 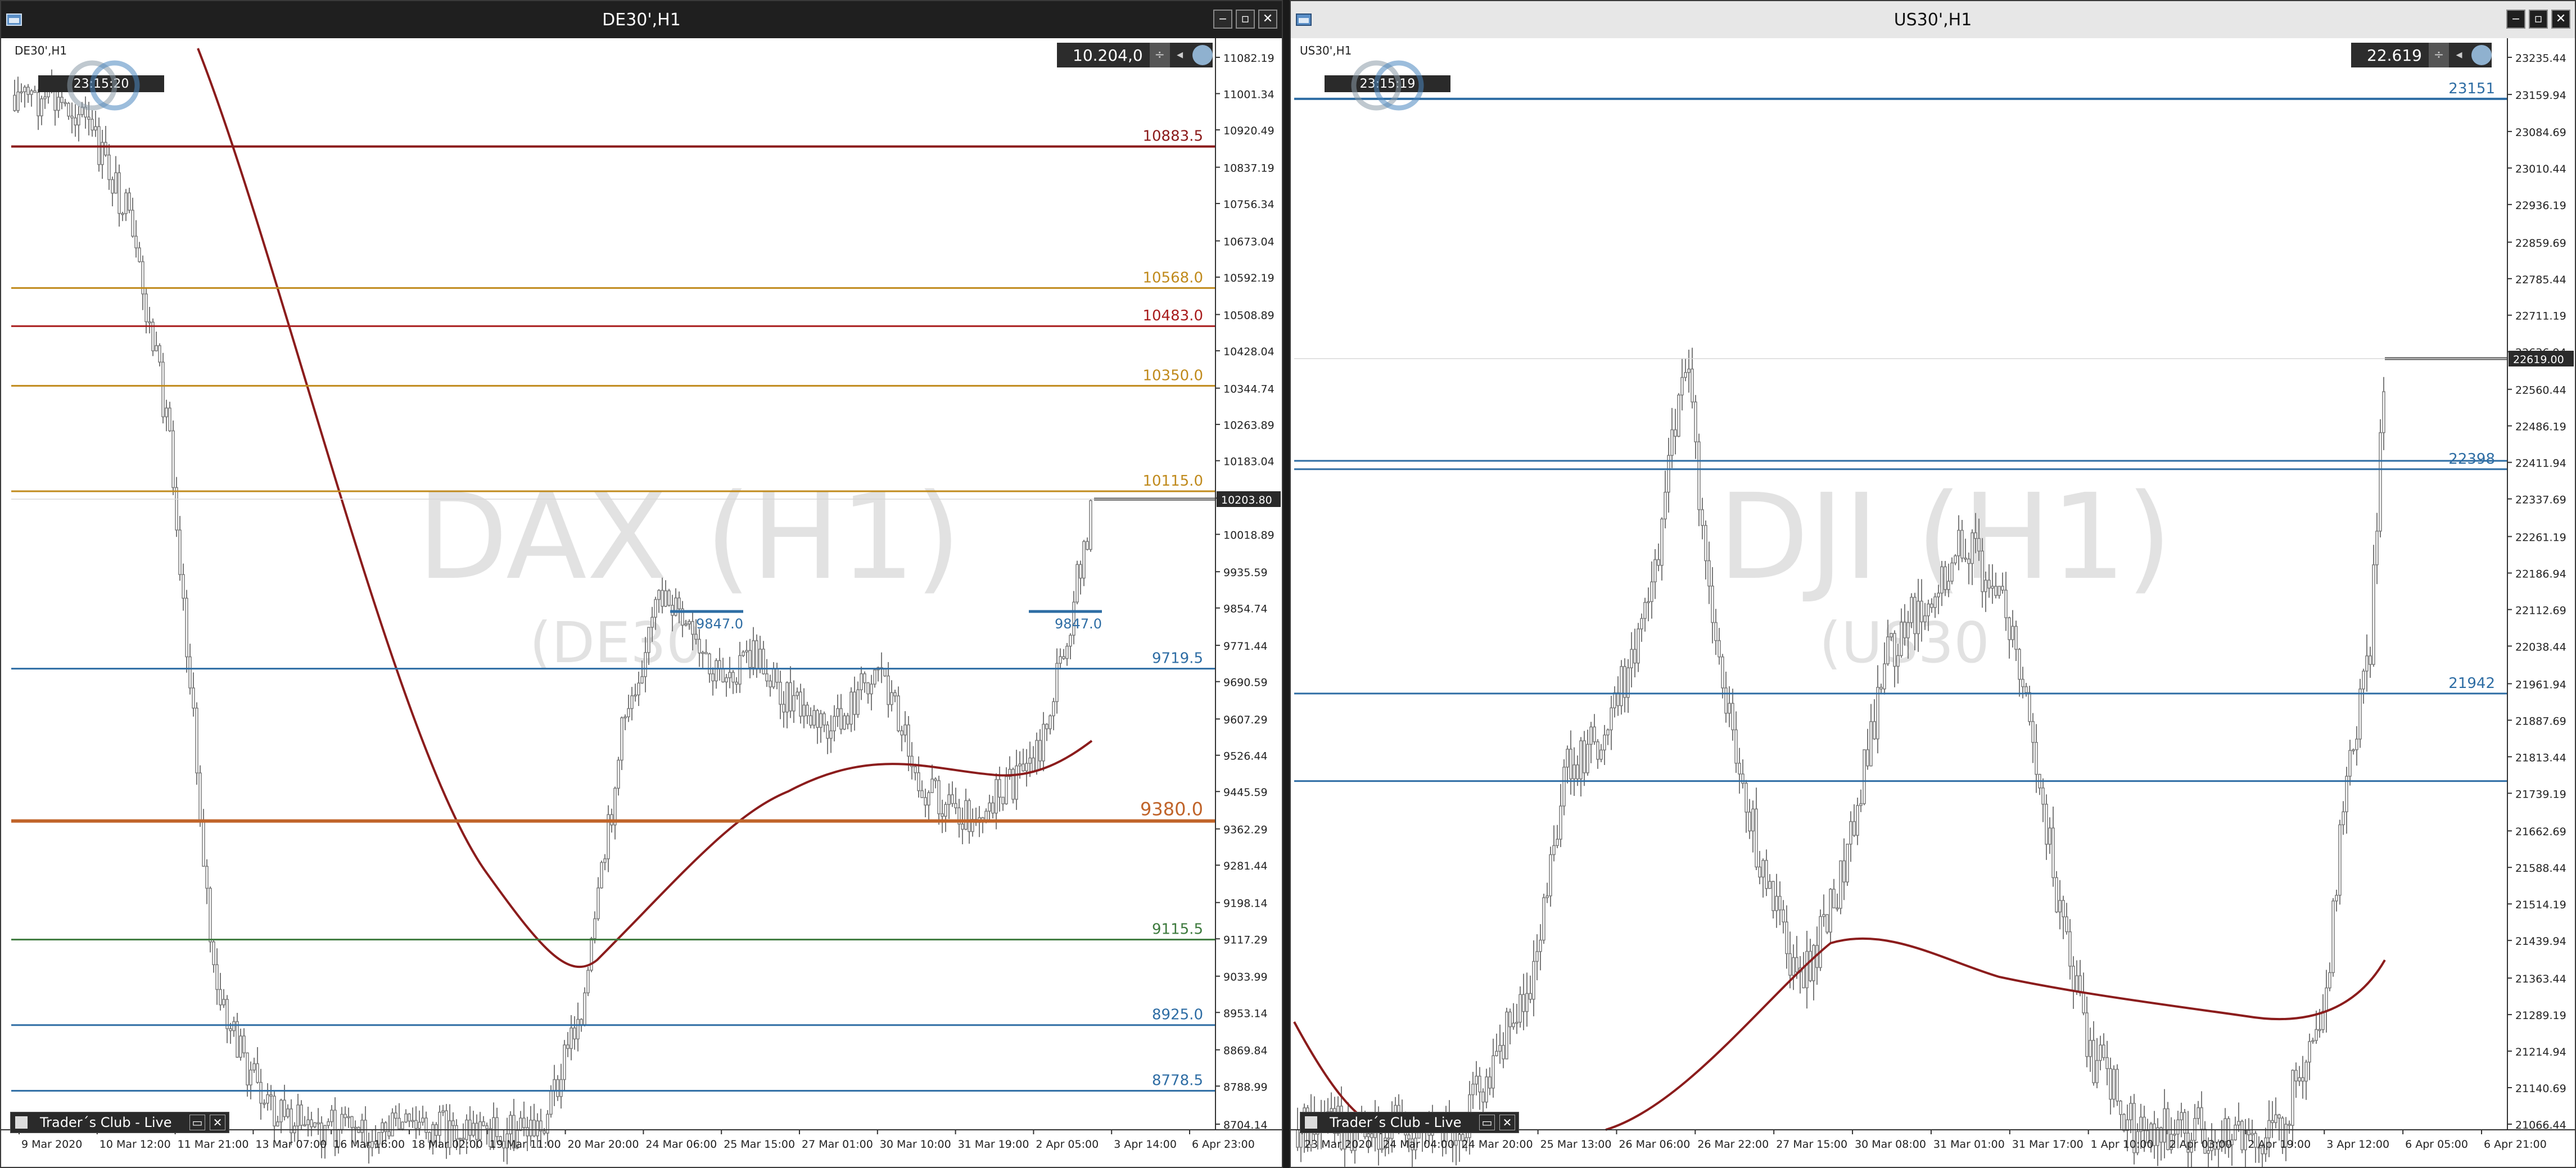 I want to click on price-tick-label: 9281.44, so click(x=1245, y=866).